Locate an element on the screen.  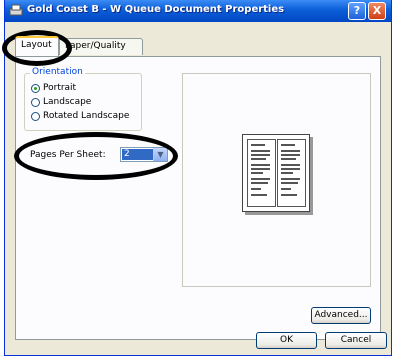
close-button: X is located at coordinates (377, 11).